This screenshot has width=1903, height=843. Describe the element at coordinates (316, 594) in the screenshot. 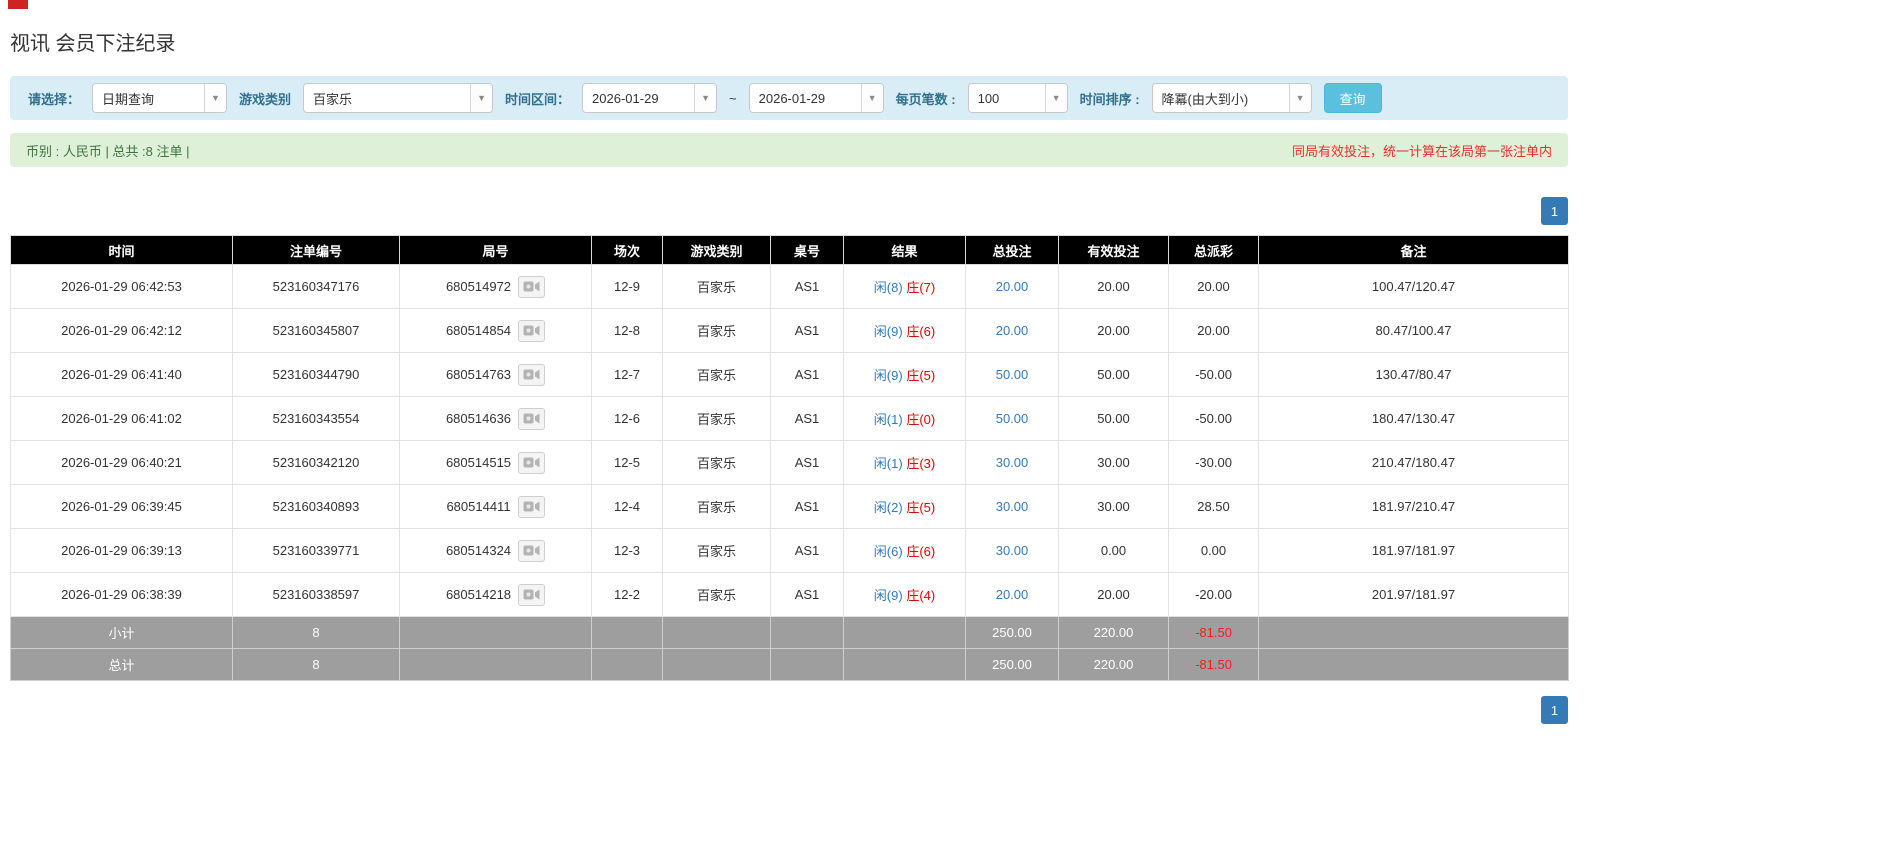

I see `cell-bet-id: 523160338597` at that location.